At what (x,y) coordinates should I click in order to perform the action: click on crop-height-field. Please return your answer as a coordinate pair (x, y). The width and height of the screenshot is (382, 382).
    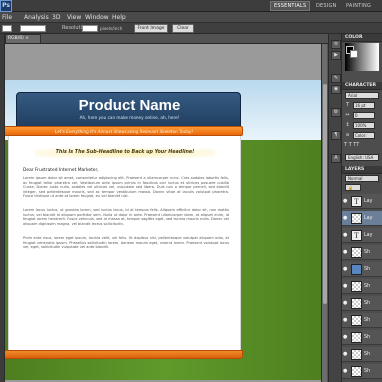
    Looking at the image, I should click on (33, 28).